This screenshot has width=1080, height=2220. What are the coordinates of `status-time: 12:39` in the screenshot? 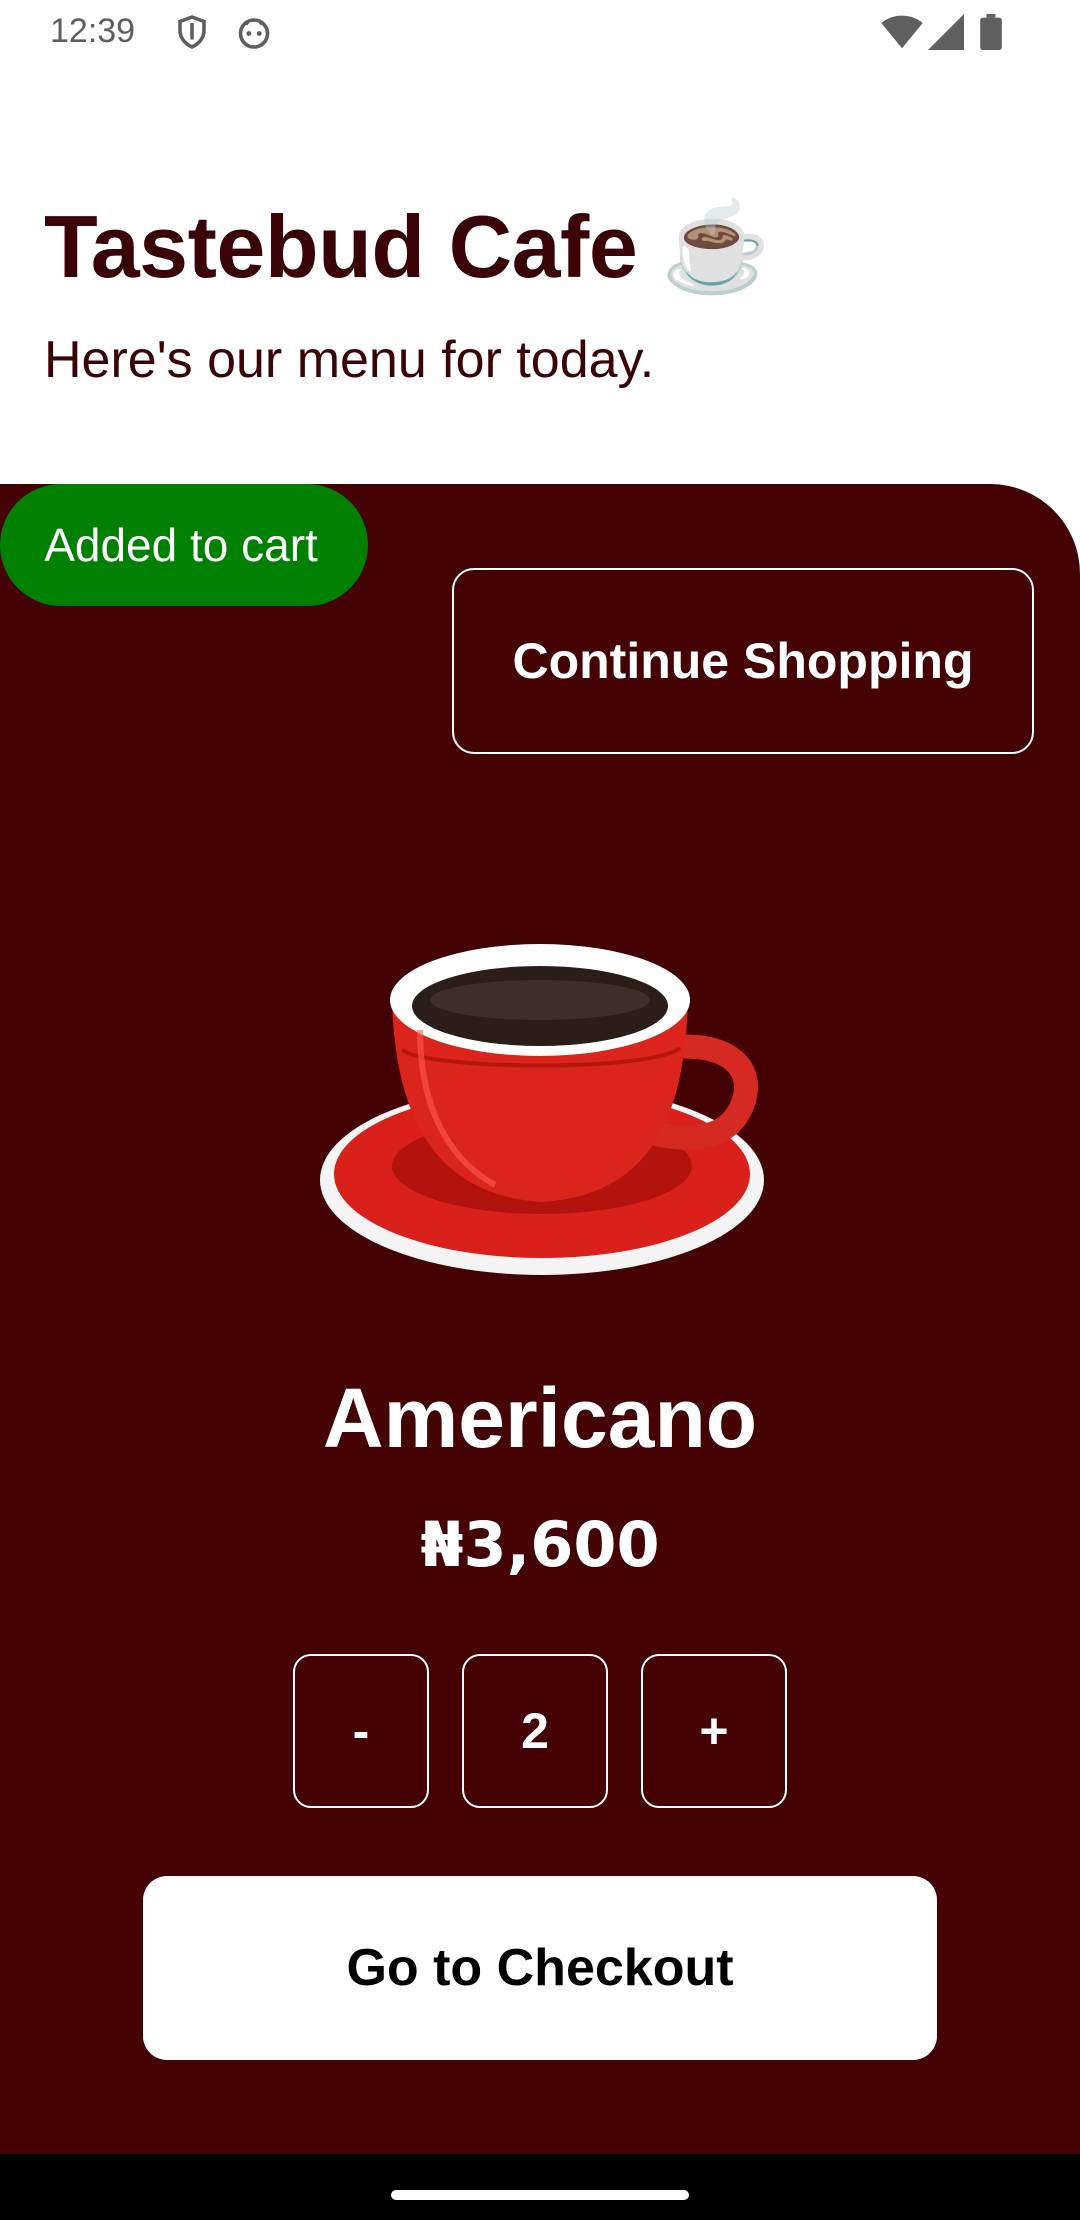 It's located at (93, 31).